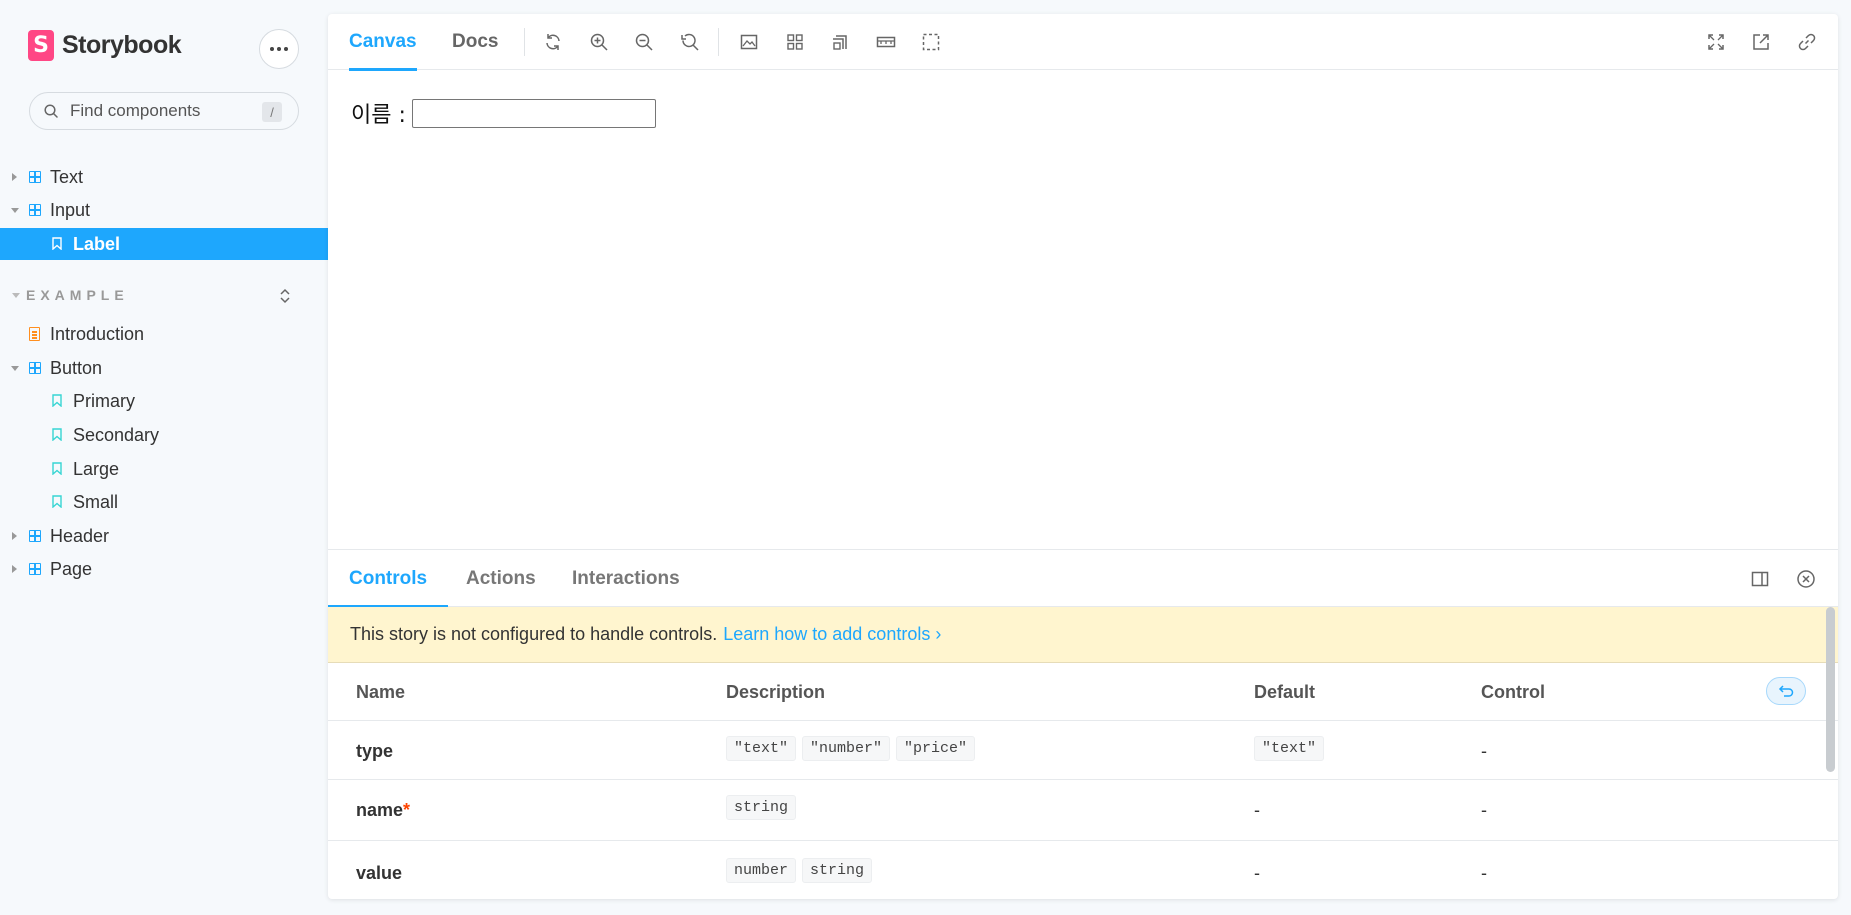 The image size is (1851, 915). I want to click on name-field-label: 이름 :, so click(378, 115).